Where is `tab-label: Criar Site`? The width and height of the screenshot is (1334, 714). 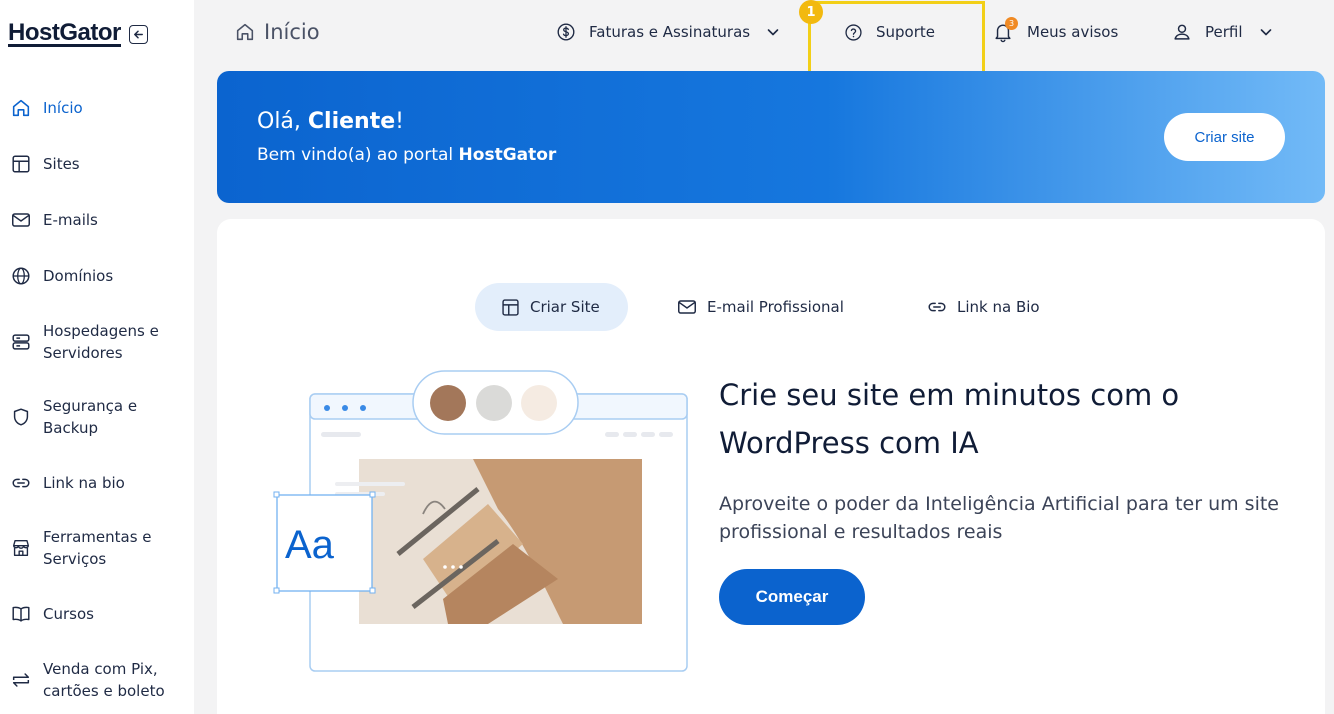 tab-label: Criar Site is located at coordinates (565, 307).